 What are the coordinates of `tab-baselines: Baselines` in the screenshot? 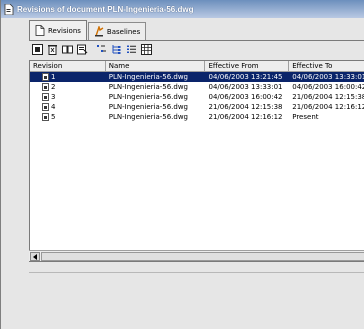 It's located at (117, 31).